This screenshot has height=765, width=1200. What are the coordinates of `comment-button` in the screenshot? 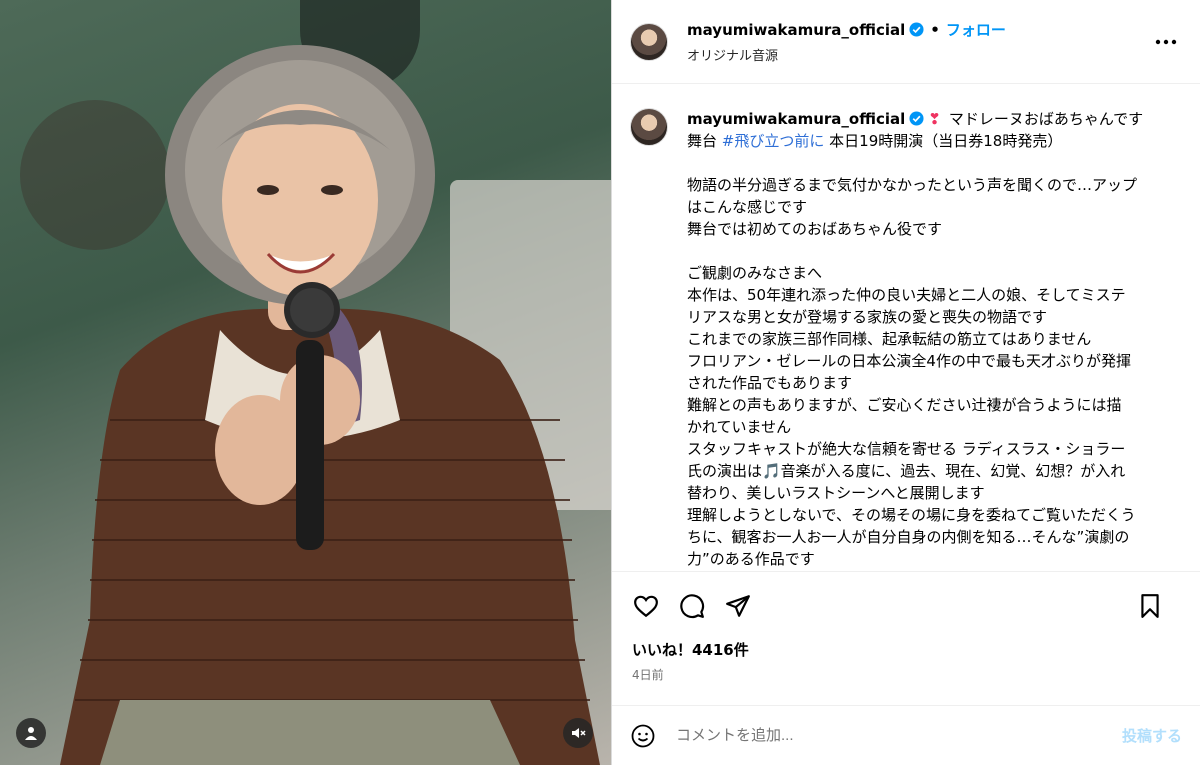 It's located at (692, 606).